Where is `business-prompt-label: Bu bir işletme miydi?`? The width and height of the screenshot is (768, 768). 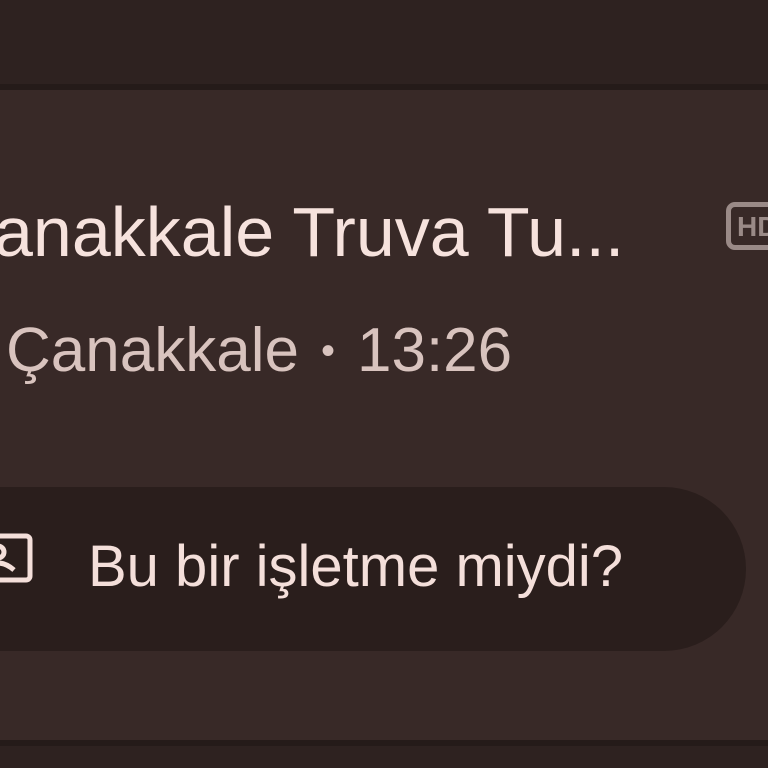 business-prompt-label: Bu bir işletme miydi? is located at coordinates (356, 566).